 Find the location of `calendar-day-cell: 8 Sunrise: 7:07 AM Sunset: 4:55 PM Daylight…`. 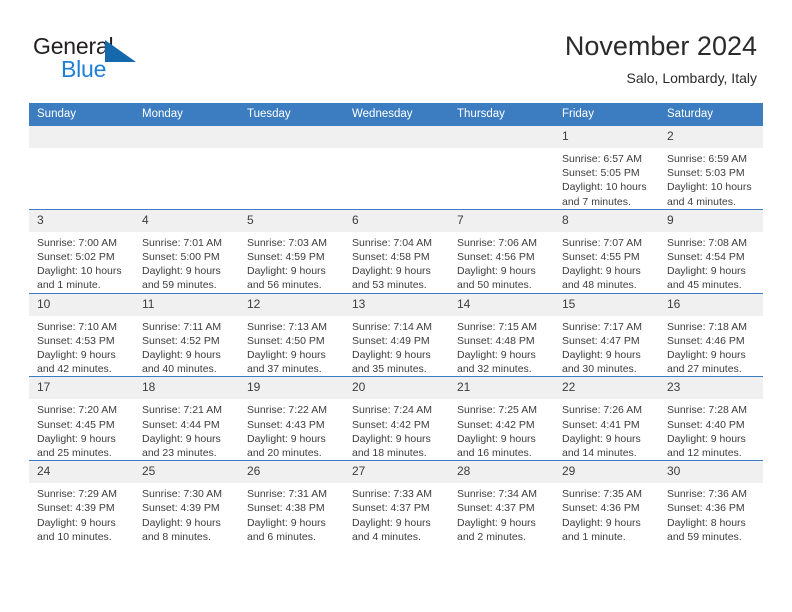

calendar-day-cell: 8 Sunrise: 7:07 AM Sunset: 4:55 PM Daylight… is located at coordinates (606, 251).